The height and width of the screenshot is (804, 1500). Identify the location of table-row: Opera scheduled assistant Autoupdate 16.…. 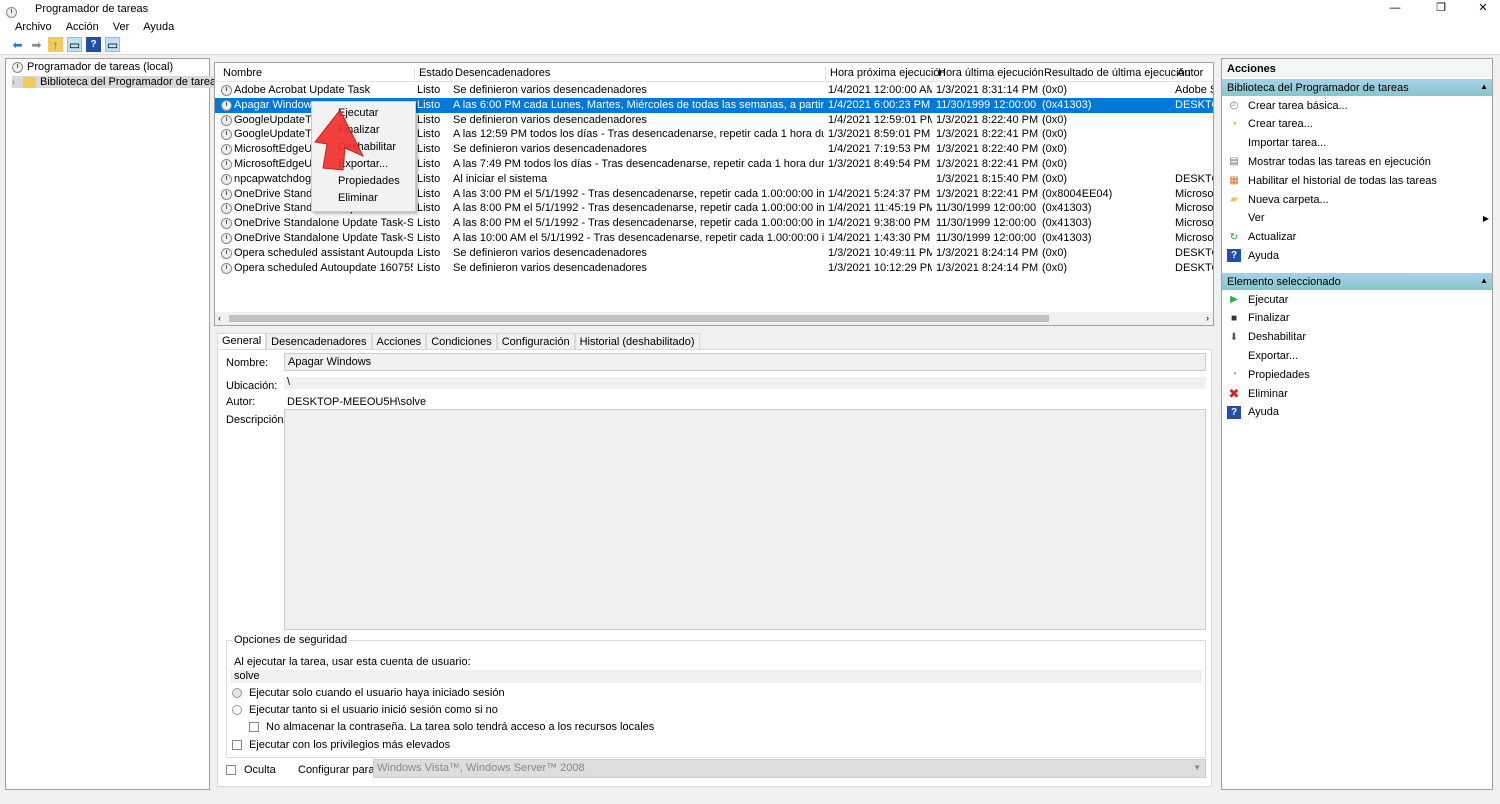
(714, 253).